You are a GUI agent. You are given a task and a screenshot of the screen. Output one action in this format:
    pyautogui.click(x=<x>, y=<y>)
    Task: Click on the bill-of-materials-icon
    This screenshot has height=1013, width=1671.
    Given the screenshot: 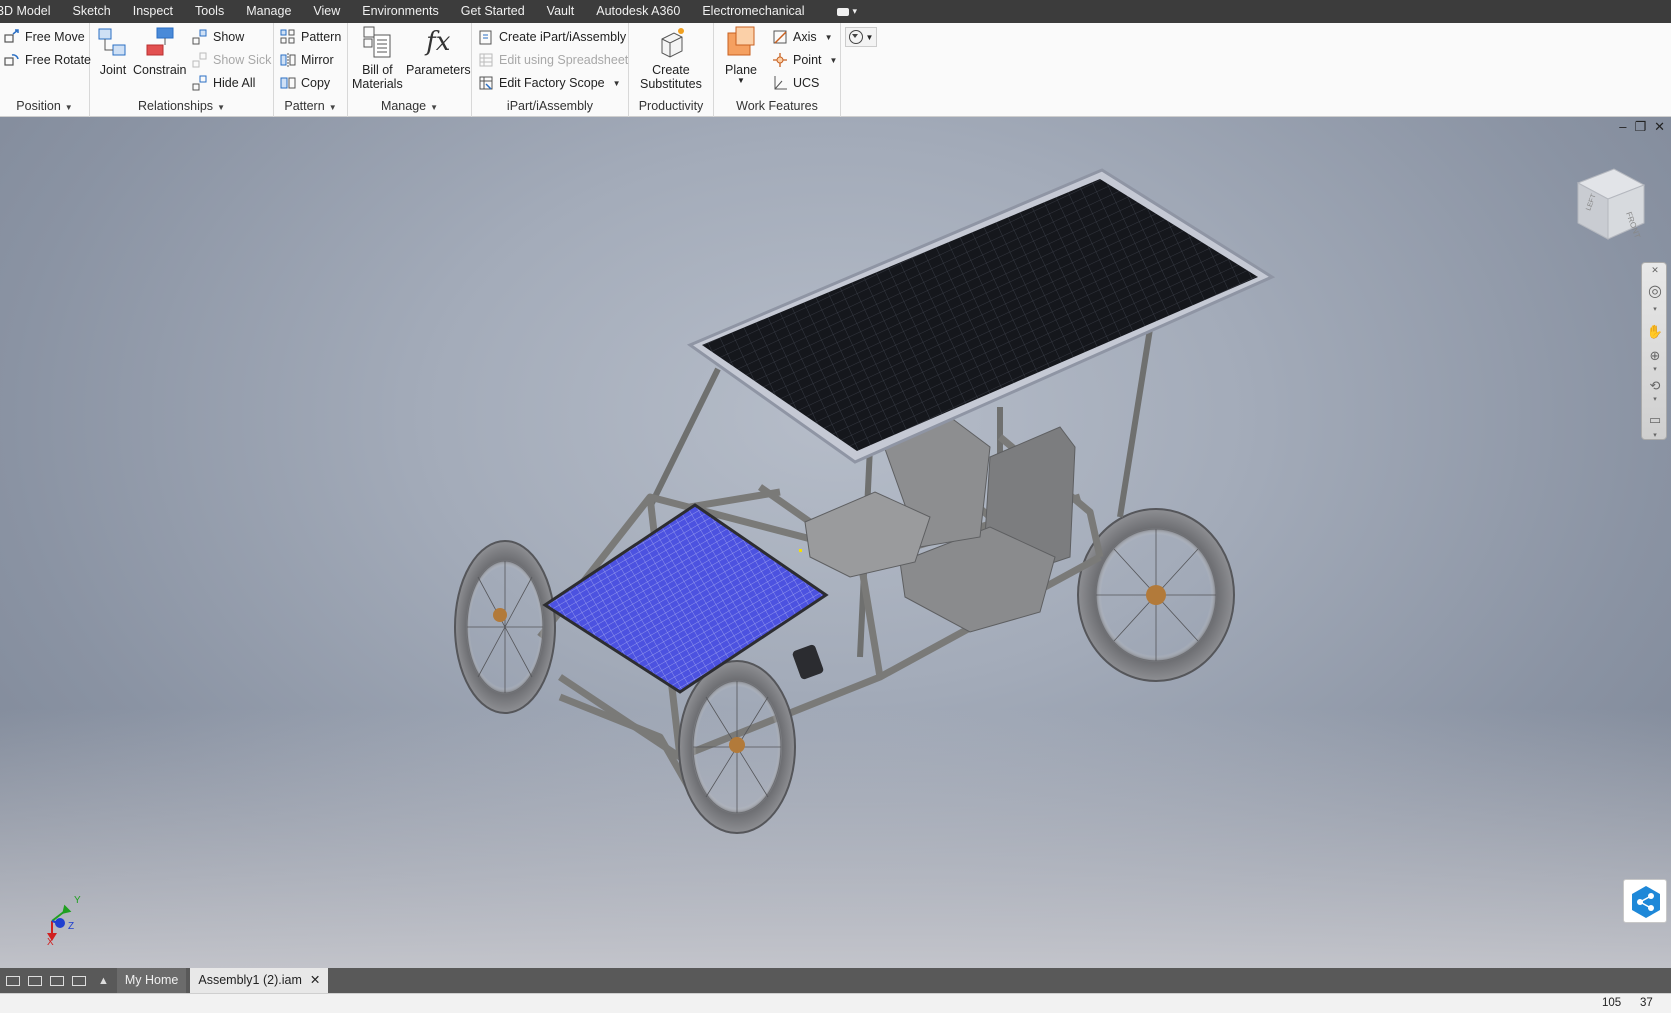 What is the action you would take?
    pyautogui.click(x=377, y=42)
    